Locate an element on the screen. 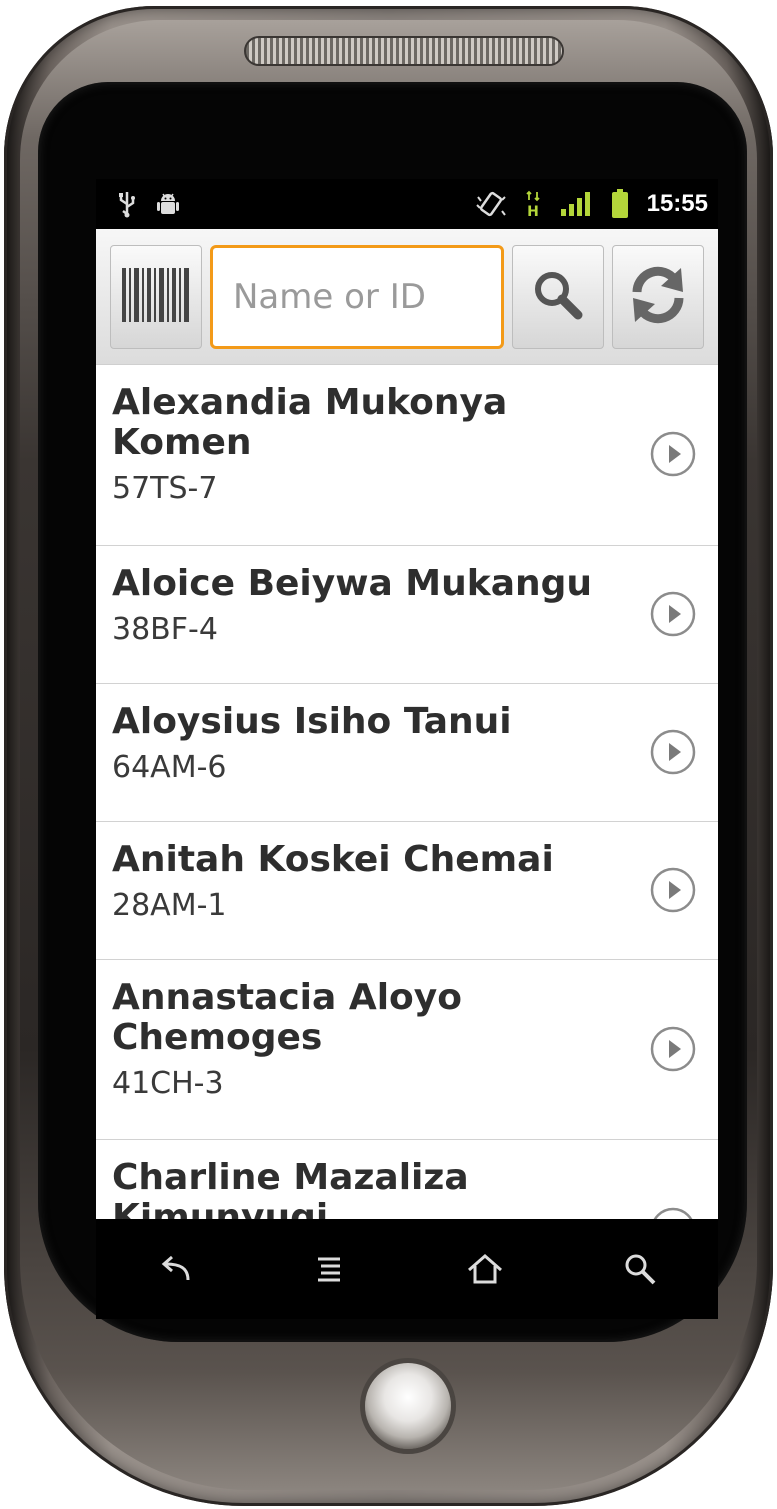  patient-name: Aloice Beiywa Mukangu is located at coordinates (352, 583).